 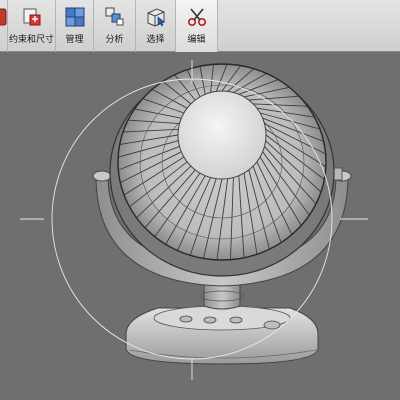 I want to click on tool-manage-label: 管理, so click(x=74, y=40).